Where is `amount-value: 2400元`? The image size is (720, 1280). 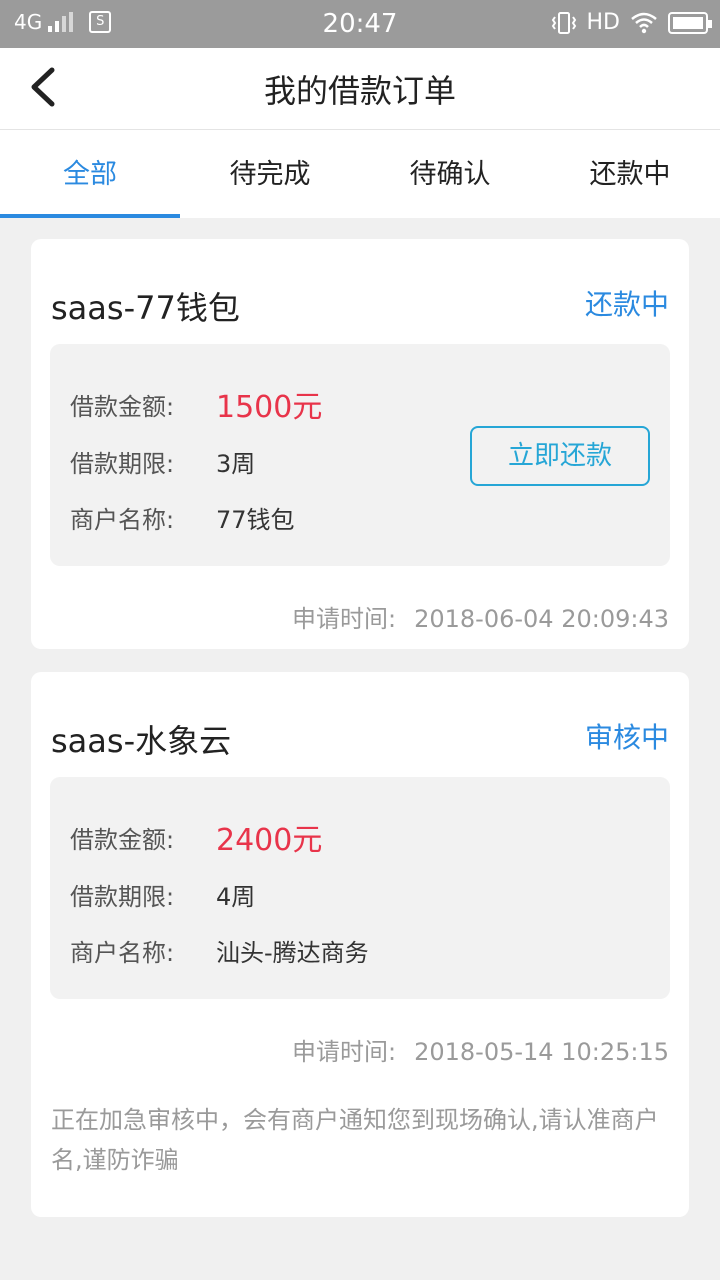
amount-value: 2400元 is located at coordinates (269, 840).